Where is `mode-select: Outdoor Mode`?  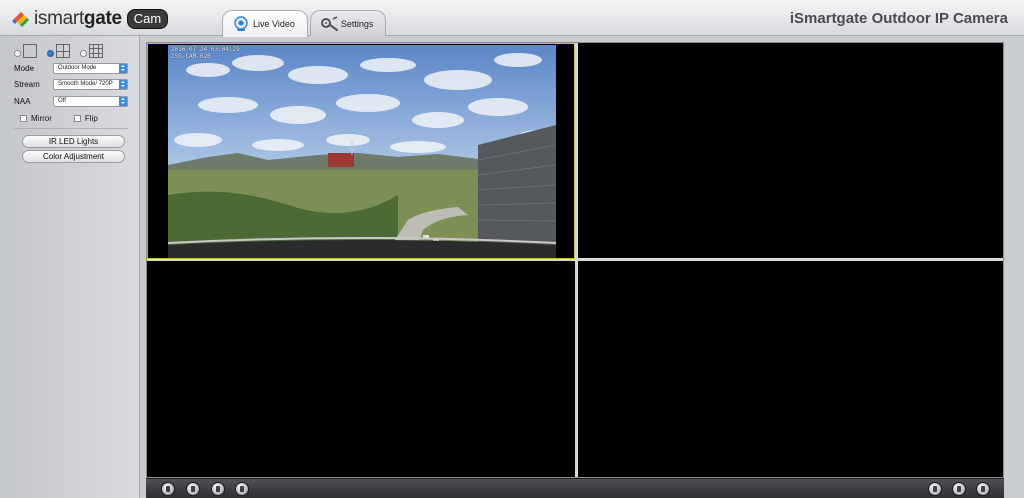
mode-select: Outdoor Mode is located at coordinates (90, 68).